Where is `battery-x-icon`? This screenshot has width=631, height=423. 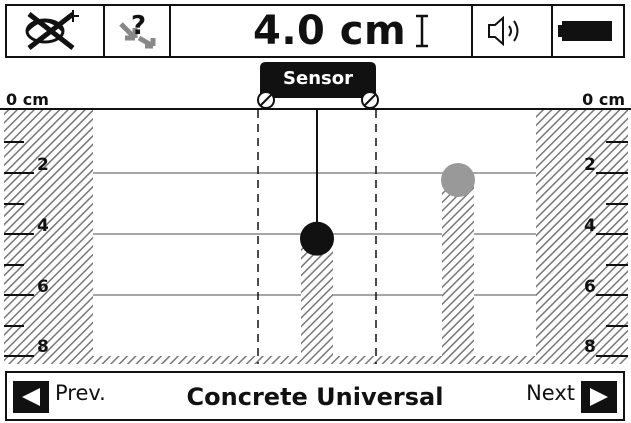
battery-x-icon is located at coordinates (52, 30).